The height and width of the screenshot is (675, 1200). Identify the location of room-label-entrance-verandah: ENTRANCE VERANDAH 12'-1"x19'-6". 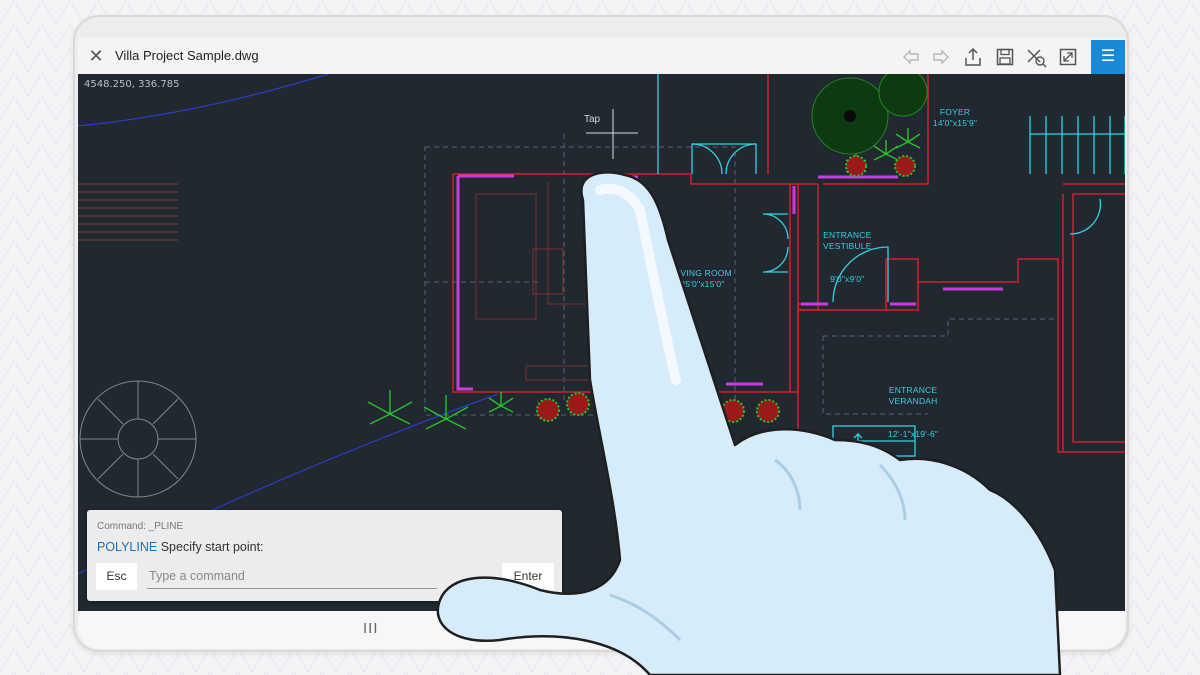
(913, 412).